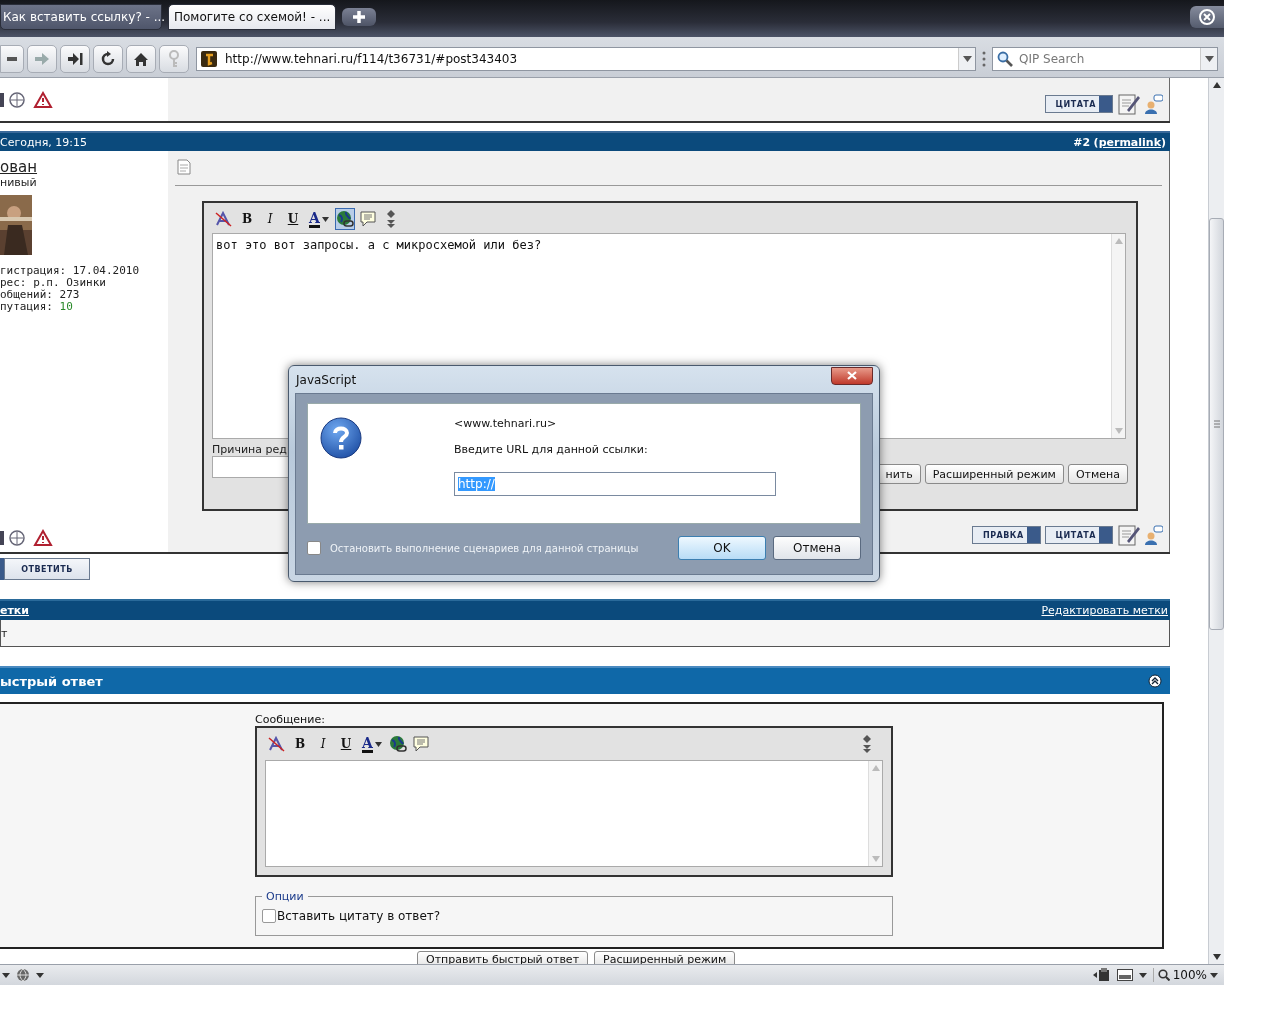 The height and width of the screenshot is (1024, 1280). I want to click on reload-icon, so click(108, 59).